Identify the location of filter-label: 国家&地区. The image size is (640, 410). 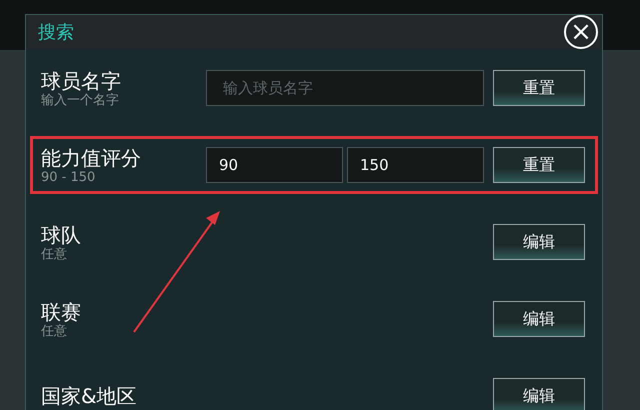
(89, 396).